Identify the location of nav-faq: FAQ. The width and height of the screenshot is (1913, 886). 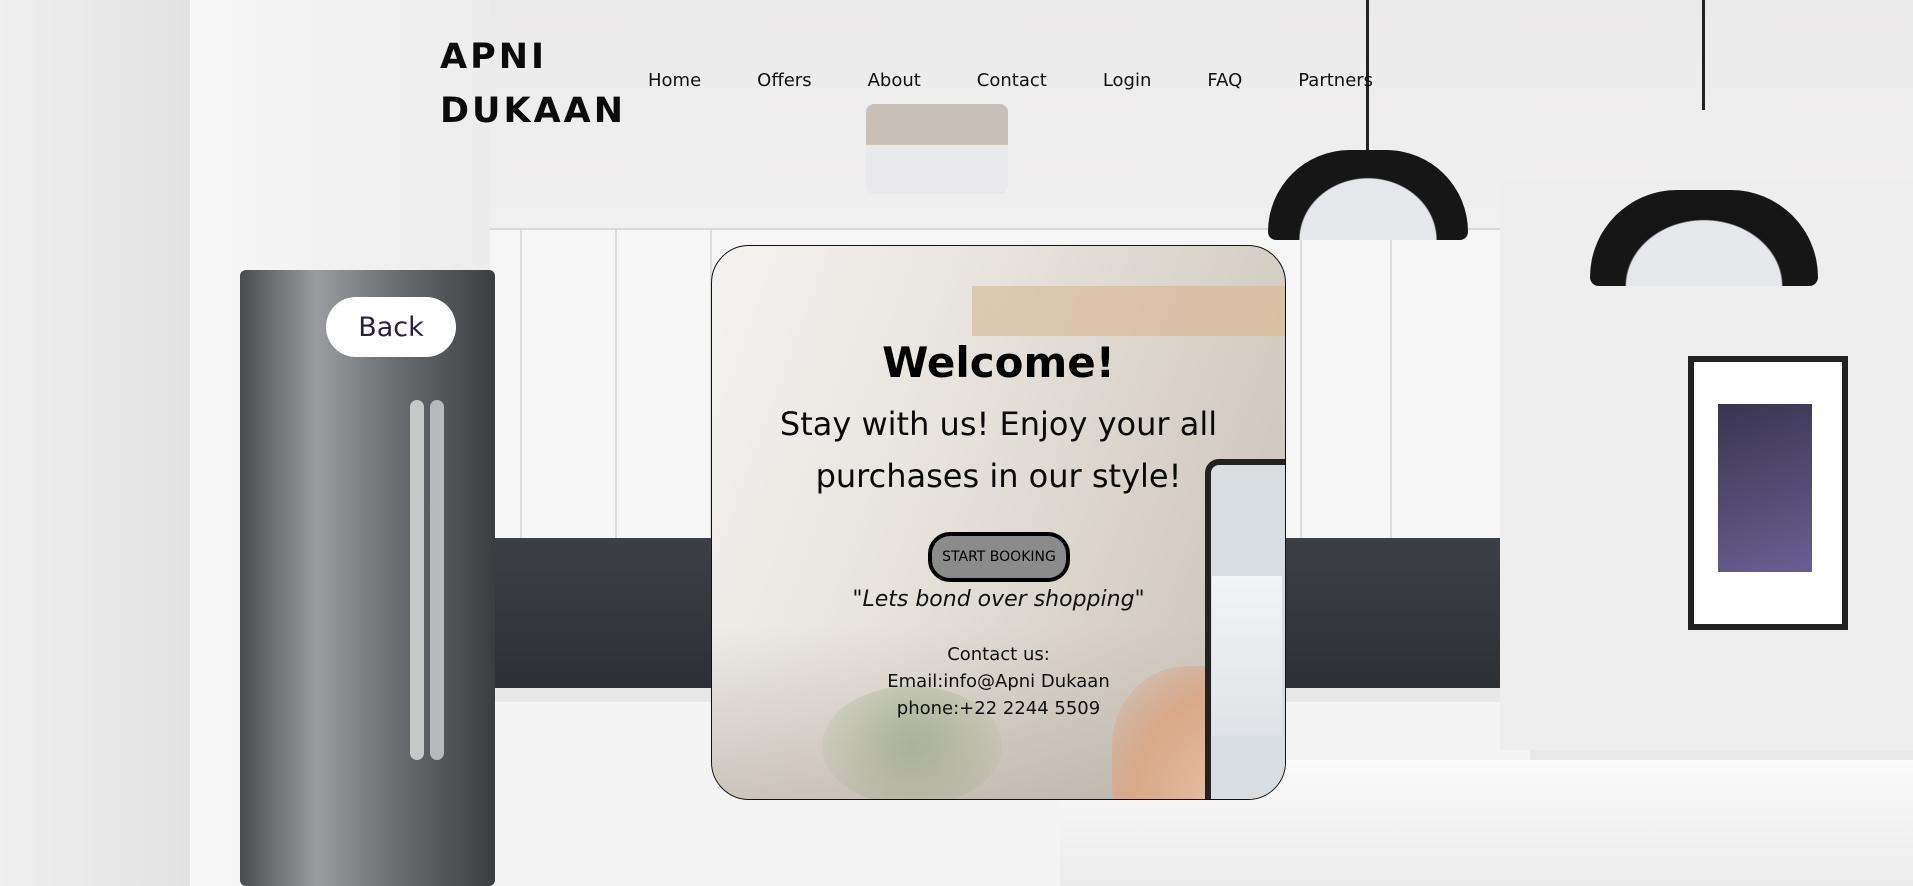
(1224, 80).